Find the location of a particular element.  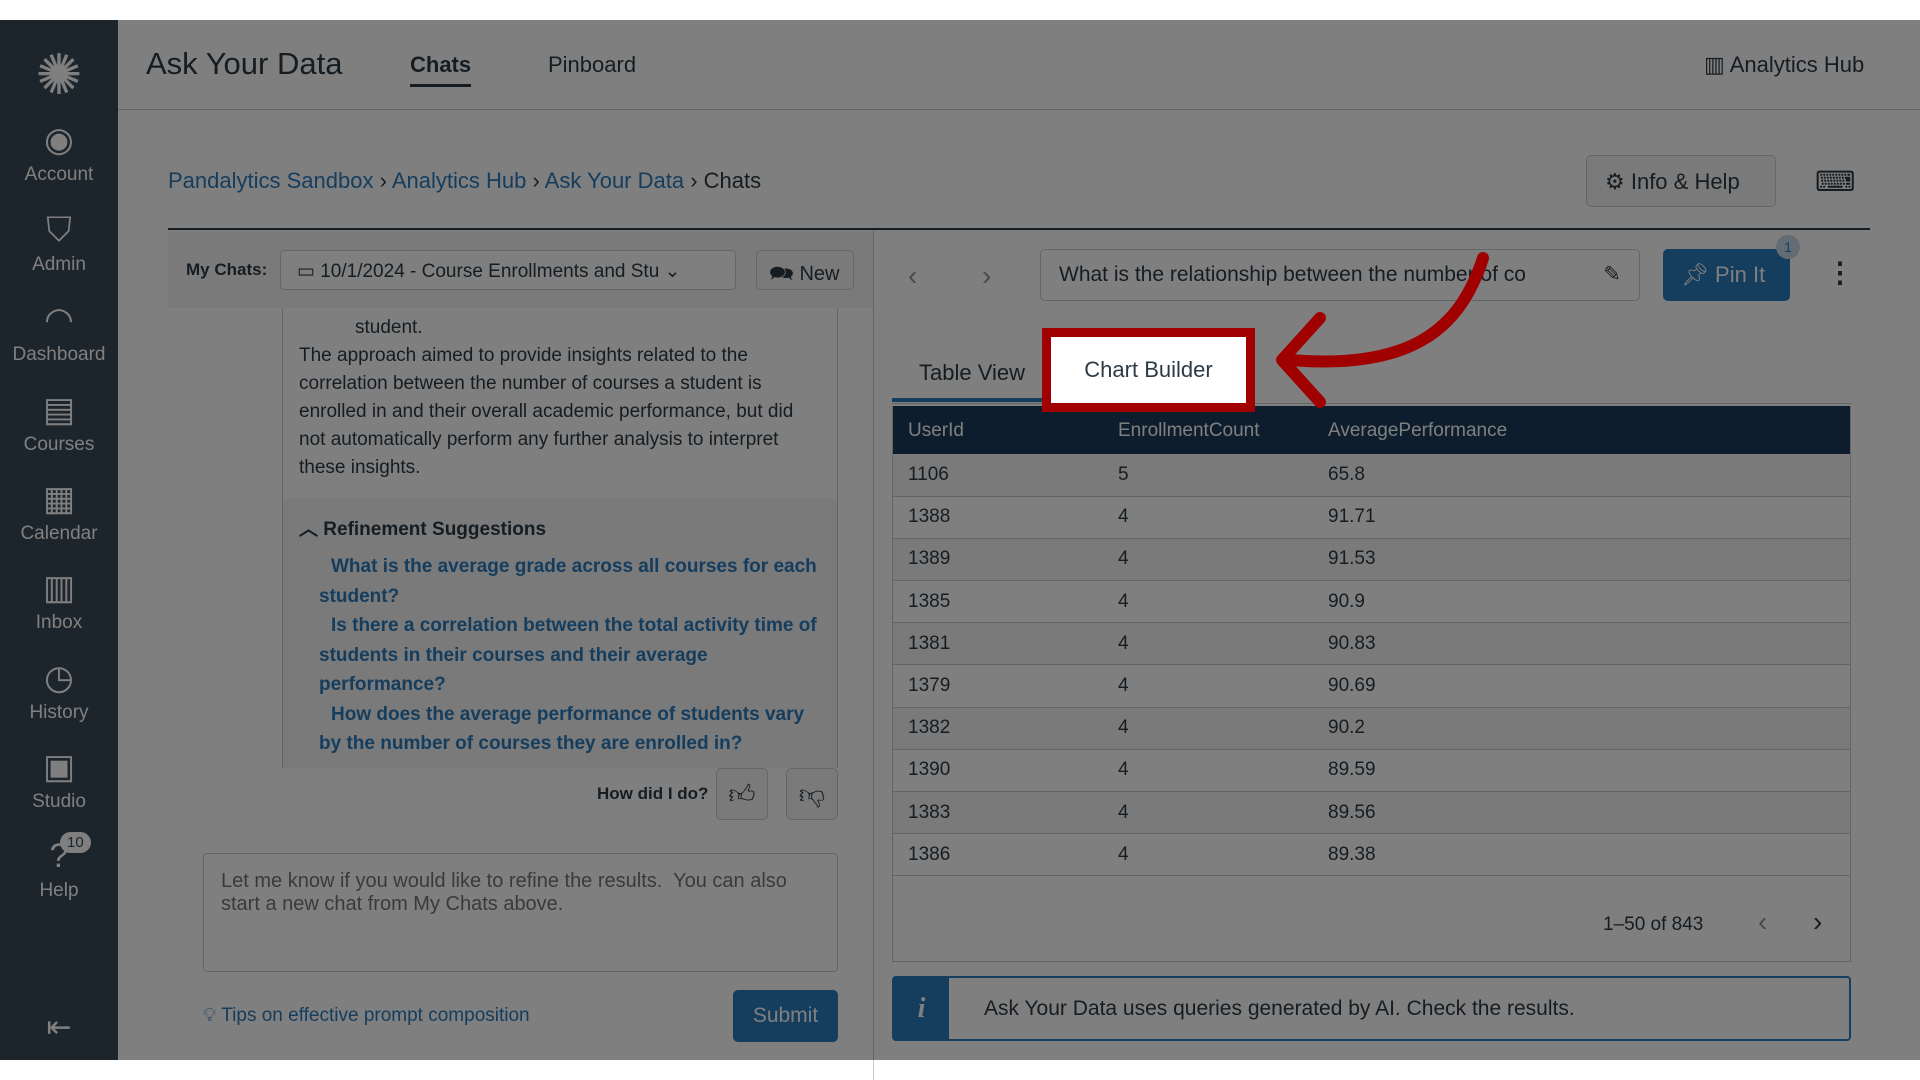

annotation-arrow is located at coordinates (1382, 330).